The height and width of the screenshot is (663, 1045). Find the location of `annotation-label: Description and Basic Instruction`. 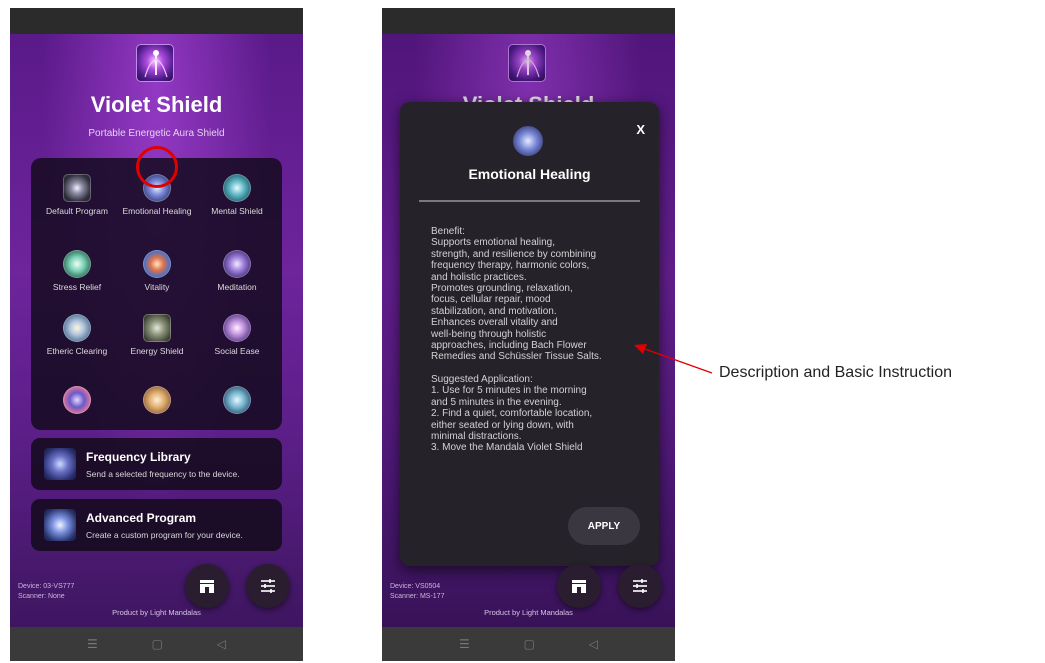

annotation-label: Description and Basic Instruction is located at coordinates (835, 372).